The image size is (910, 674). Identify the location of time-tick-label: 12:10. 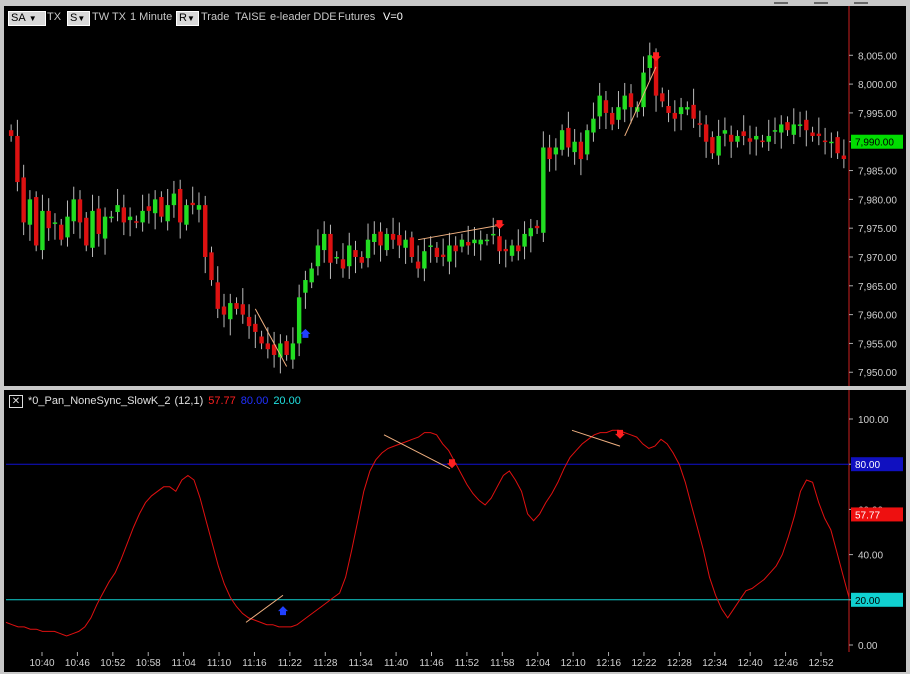
(573, 663).